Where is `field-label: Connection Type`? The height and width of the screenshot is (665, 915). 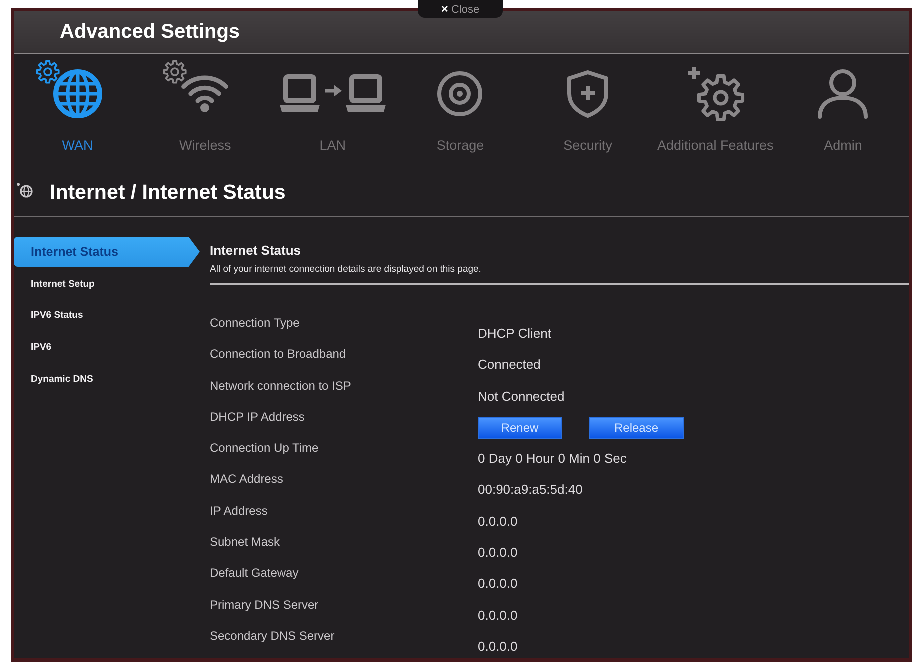
field-label: Connection Type is located at coordinates (255, 323).